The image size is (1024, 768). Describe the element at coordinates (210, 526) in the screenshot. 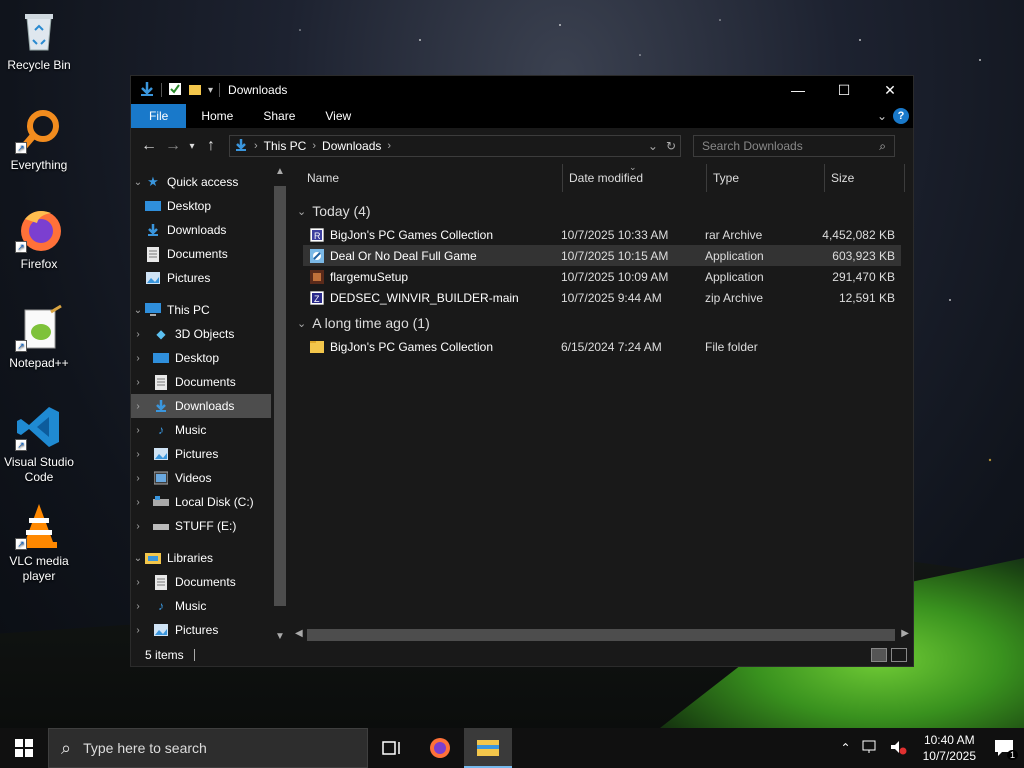

I see `tree-item-stuff-drive: › STUFF (E:)` at that location.